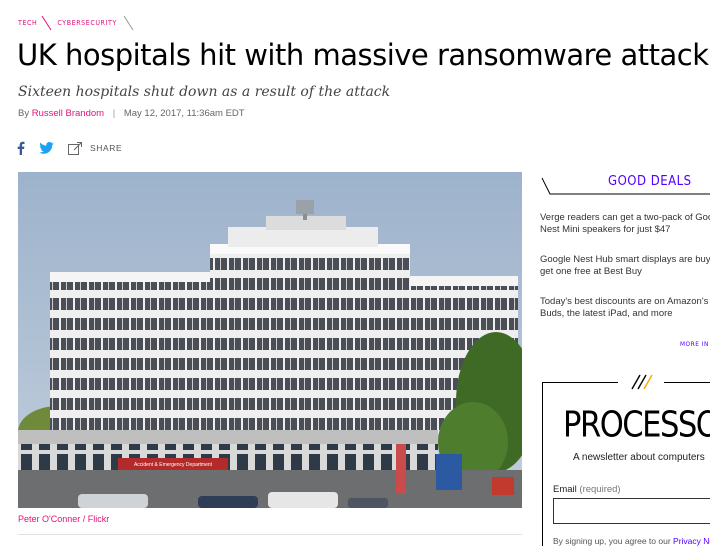 This screenshot has height=546, width=710. I want to click on author-link: Russell Brandom, so click(68, 113).